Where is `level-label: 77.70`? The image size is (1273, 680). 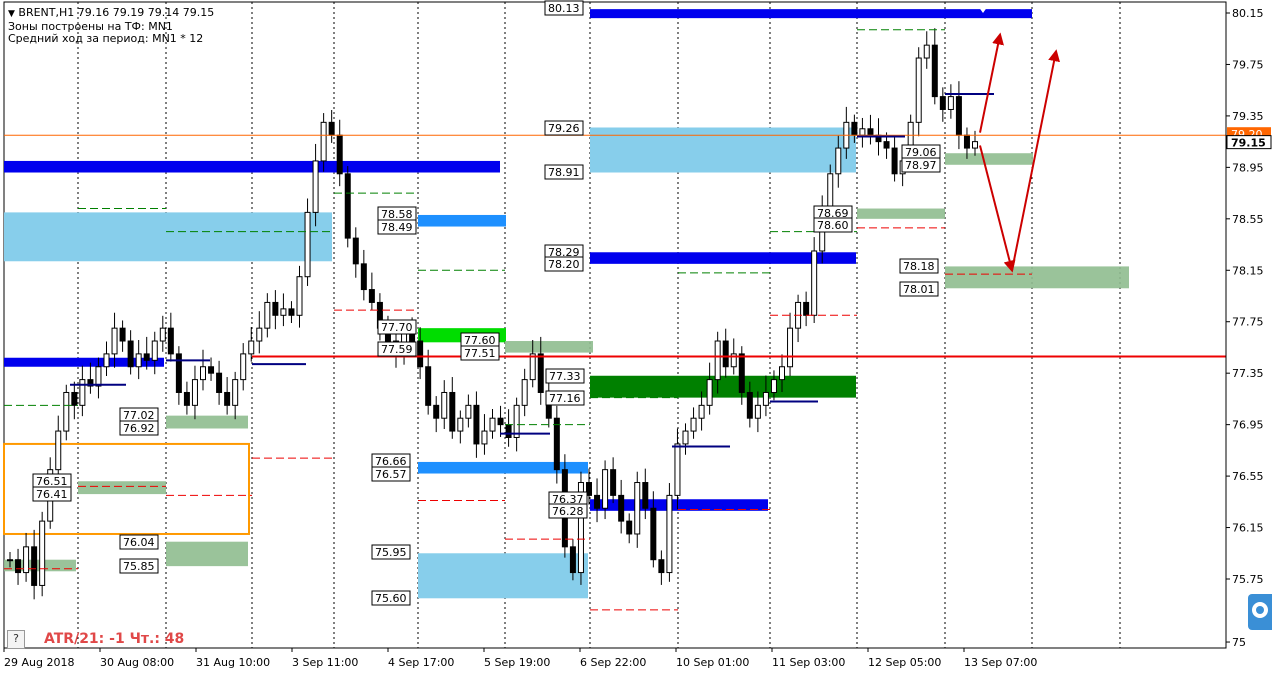
level-label: 77.70 is located at coordinates (397, 327).